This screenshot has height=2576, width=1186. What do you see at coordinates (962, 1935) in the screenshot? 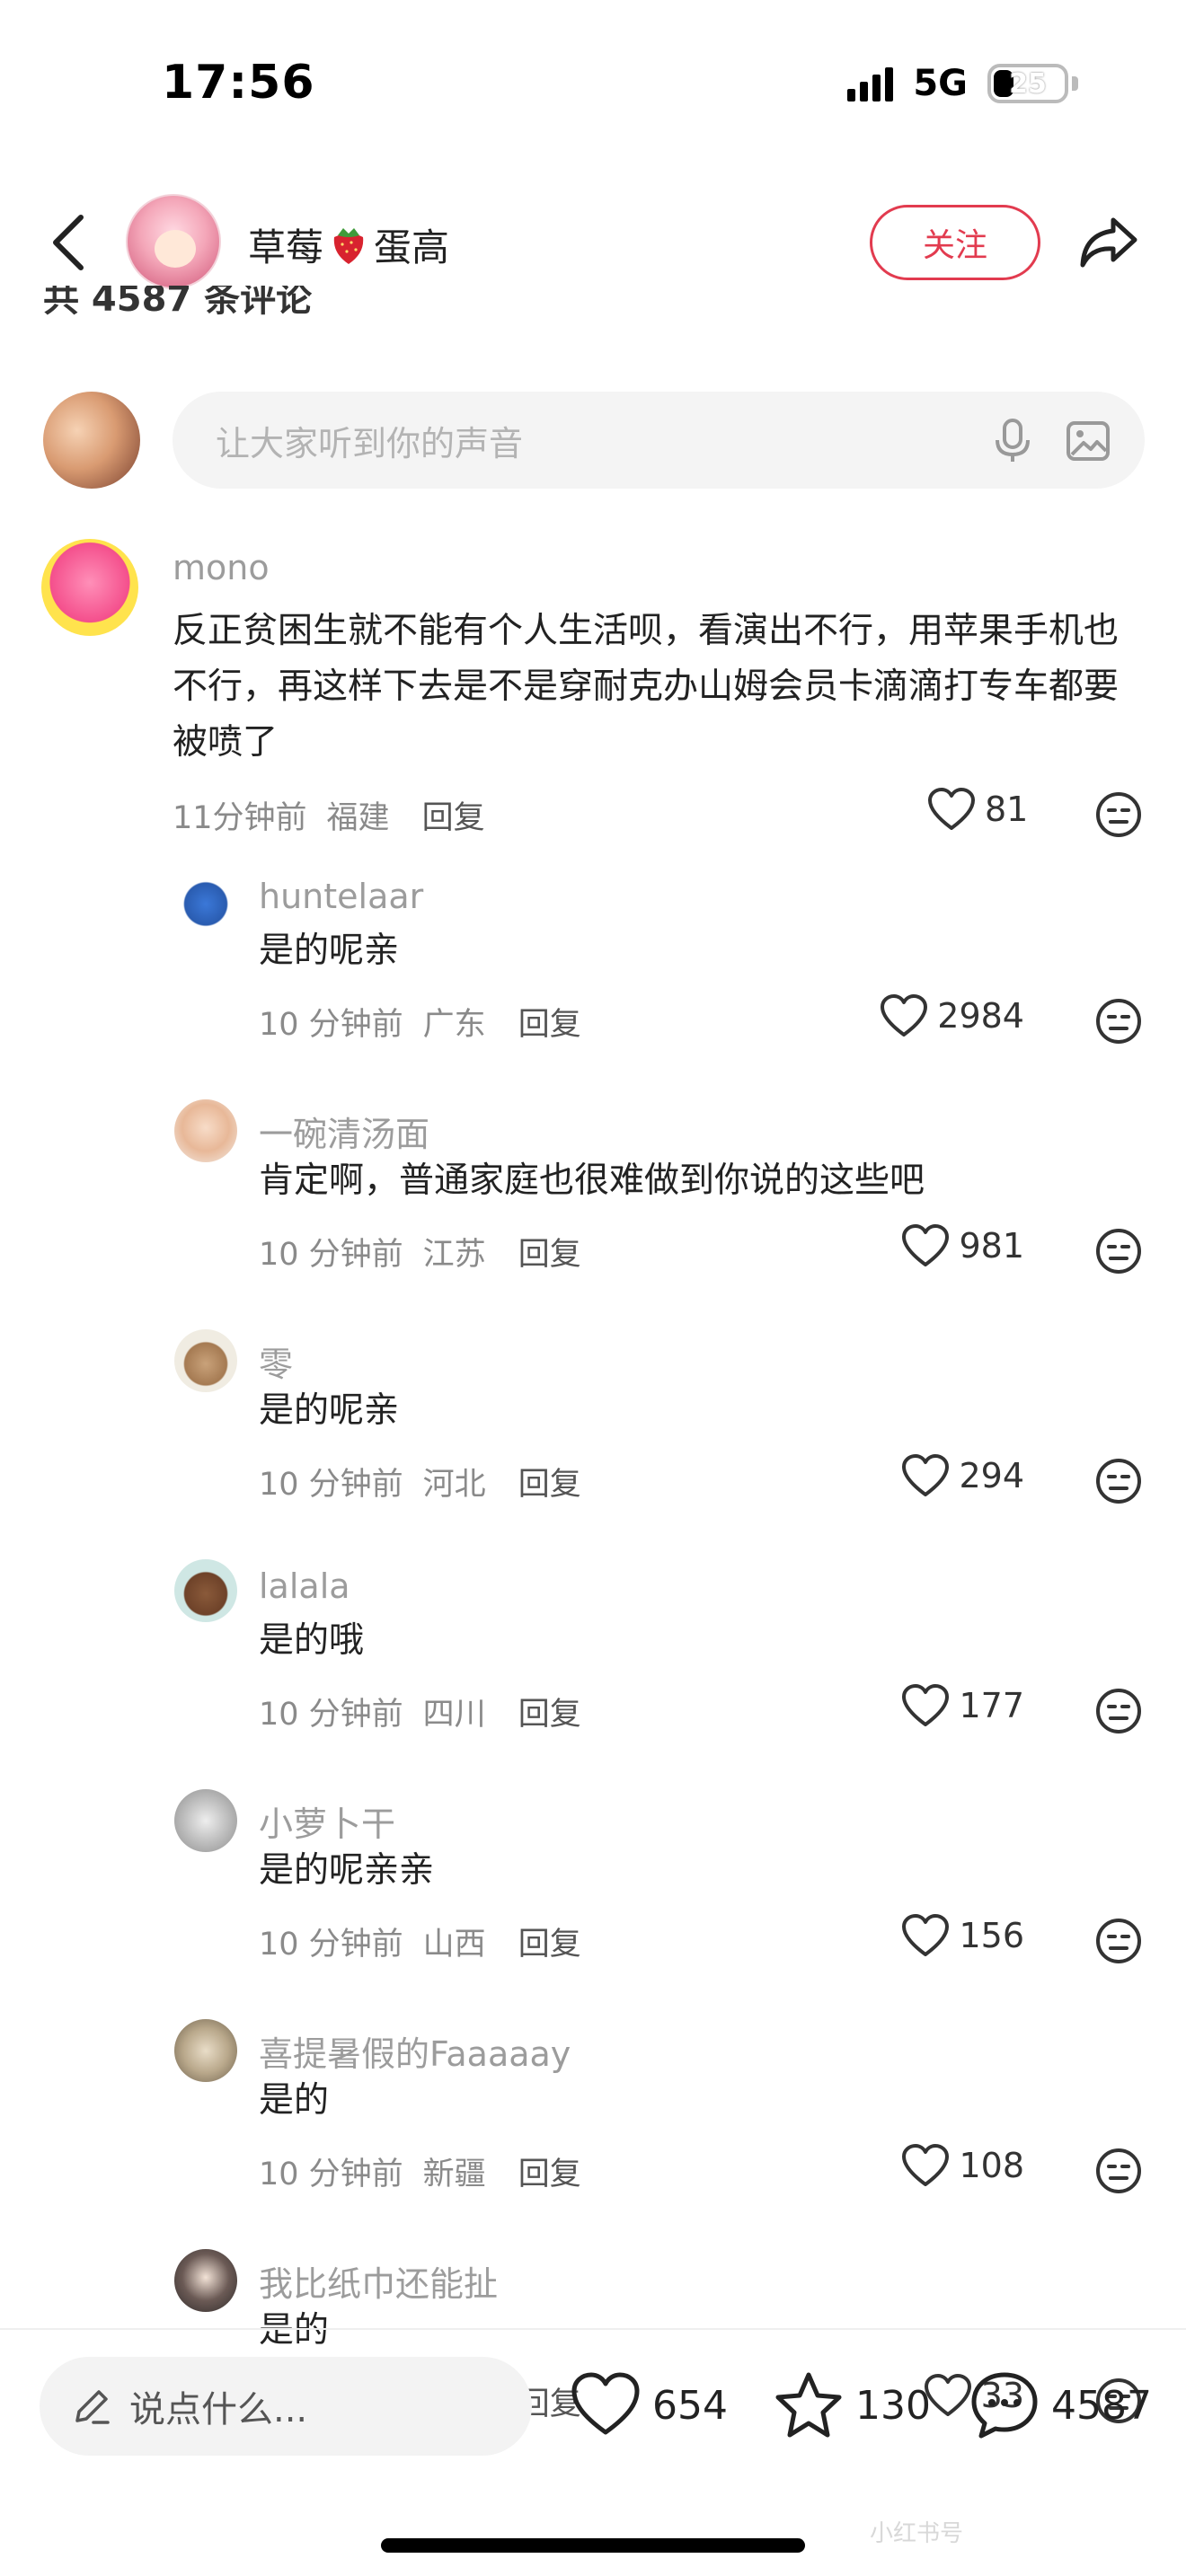
I see `like-button: 156` at bounding box center [962, 1935].